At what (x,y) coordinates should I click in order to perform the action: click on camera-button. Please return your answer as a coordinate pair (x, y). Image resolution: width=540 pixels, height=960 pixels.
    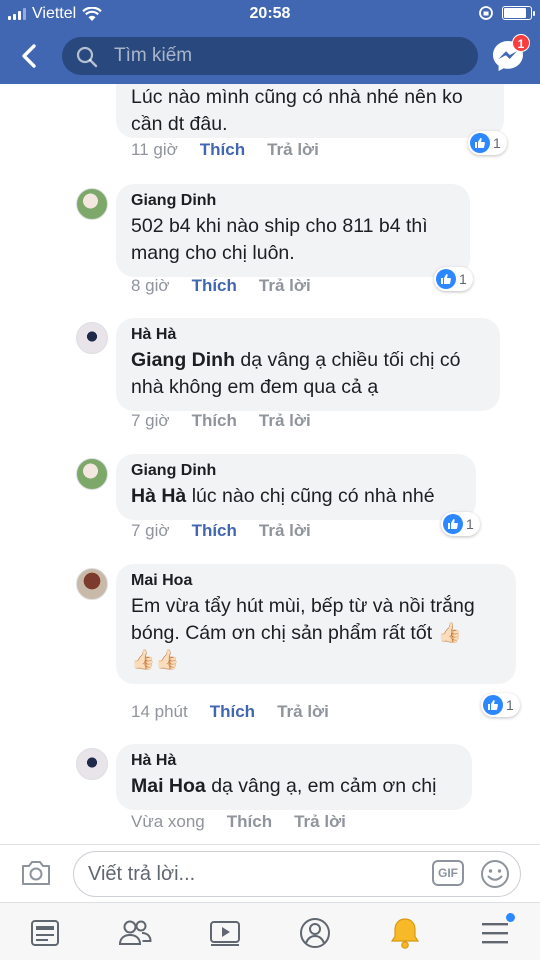
    Looking at the image, I should click on (36, 875).